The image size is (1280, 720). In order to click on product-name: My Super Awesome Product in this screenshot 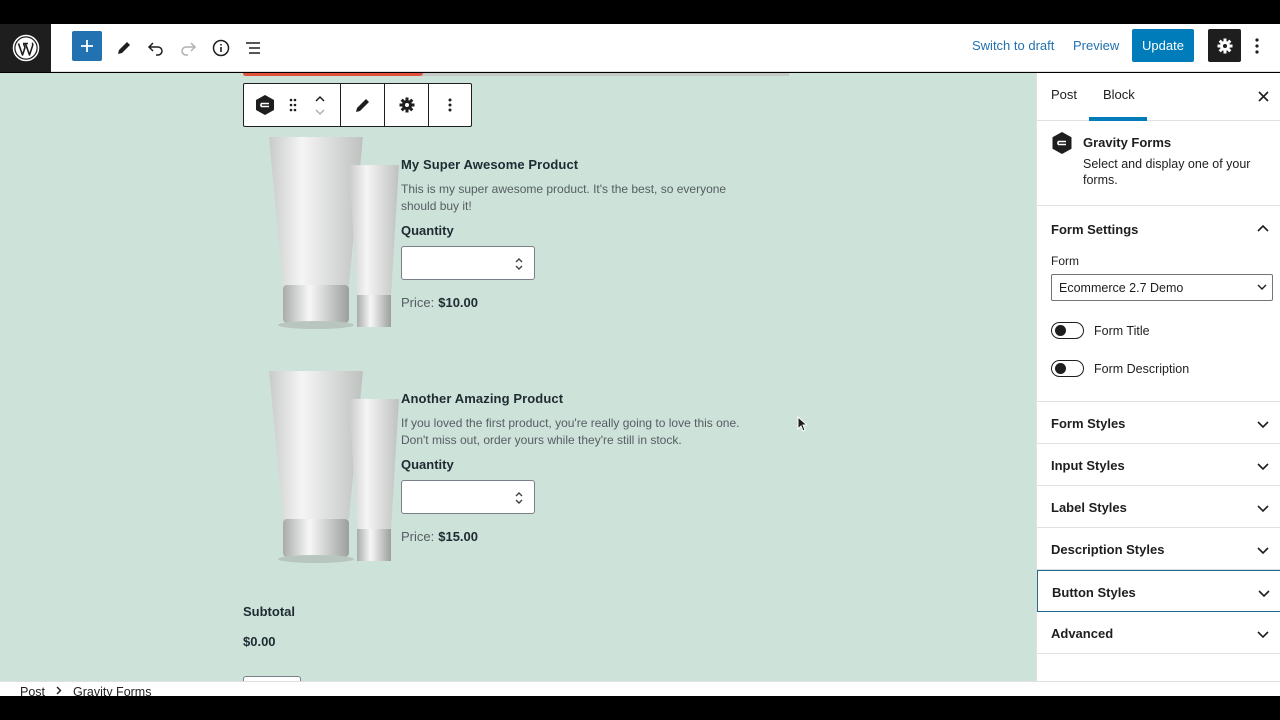, I will do `click(490, 164)`.